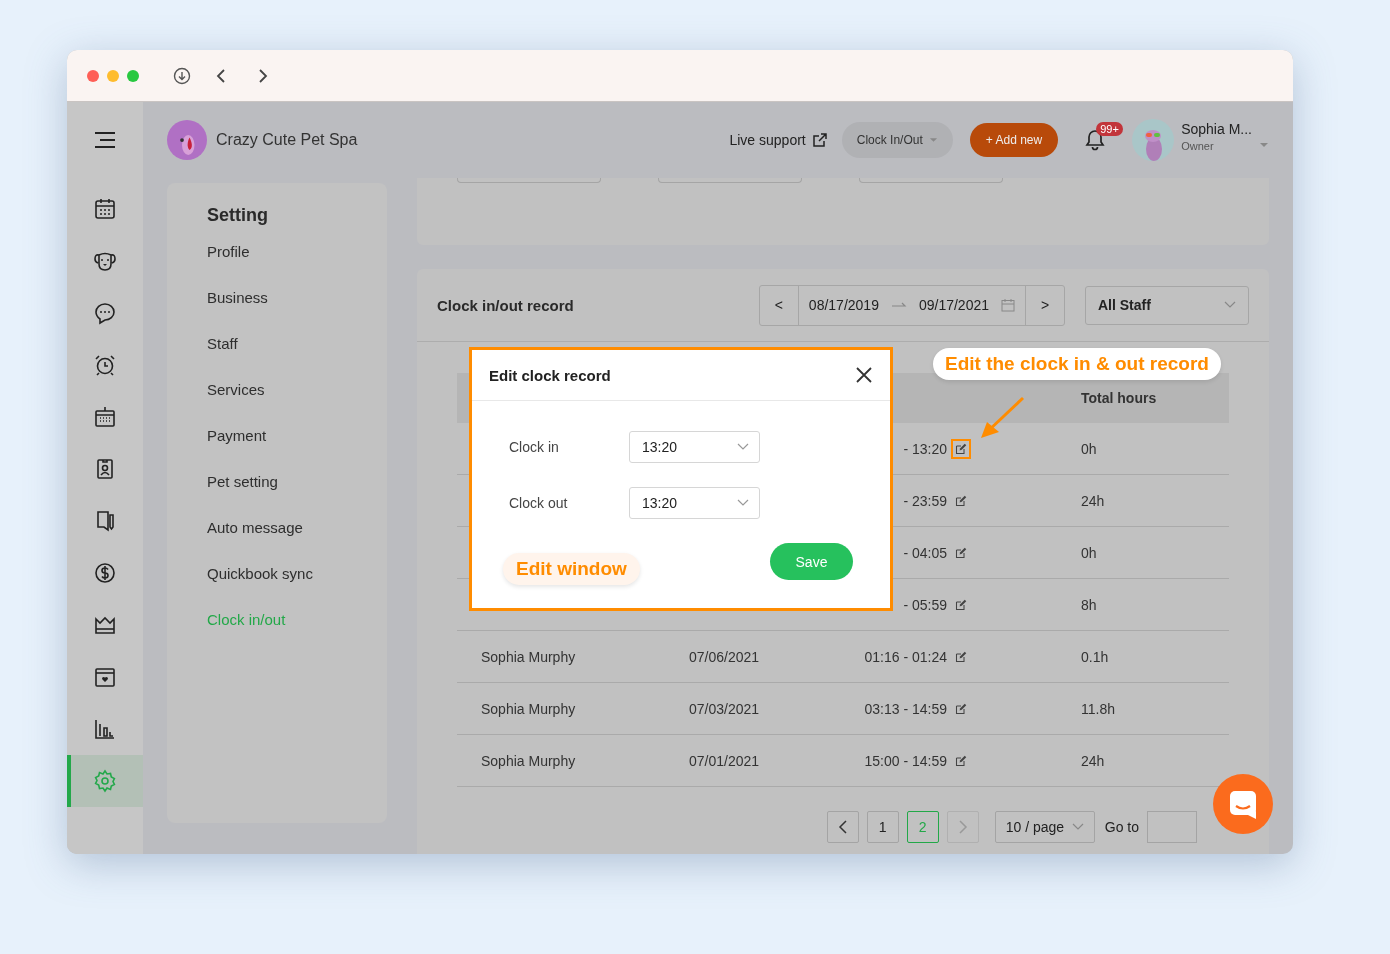  What do you see at coordinates (297, 305) in the screenshot?
I see `settings-menu-item: Business` at bounding box center [297, 305].